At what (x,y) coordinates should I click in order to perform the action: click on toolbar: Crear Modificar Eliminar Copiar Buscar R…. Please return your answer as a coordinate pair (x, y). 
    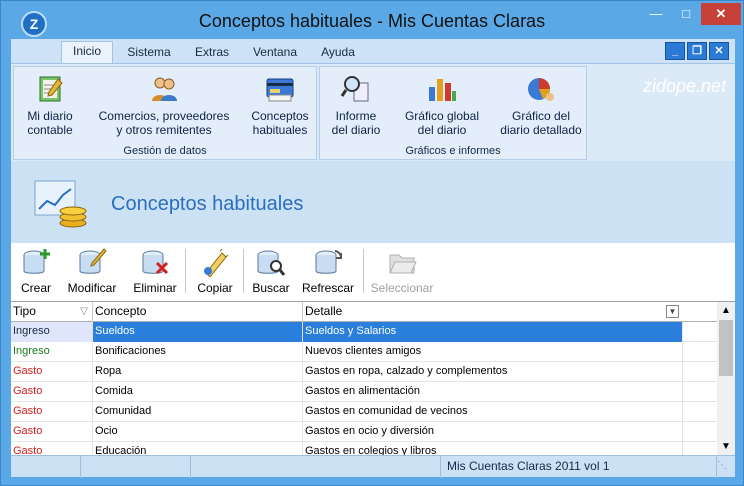
    Looking at the image, I should click on (373, 272).